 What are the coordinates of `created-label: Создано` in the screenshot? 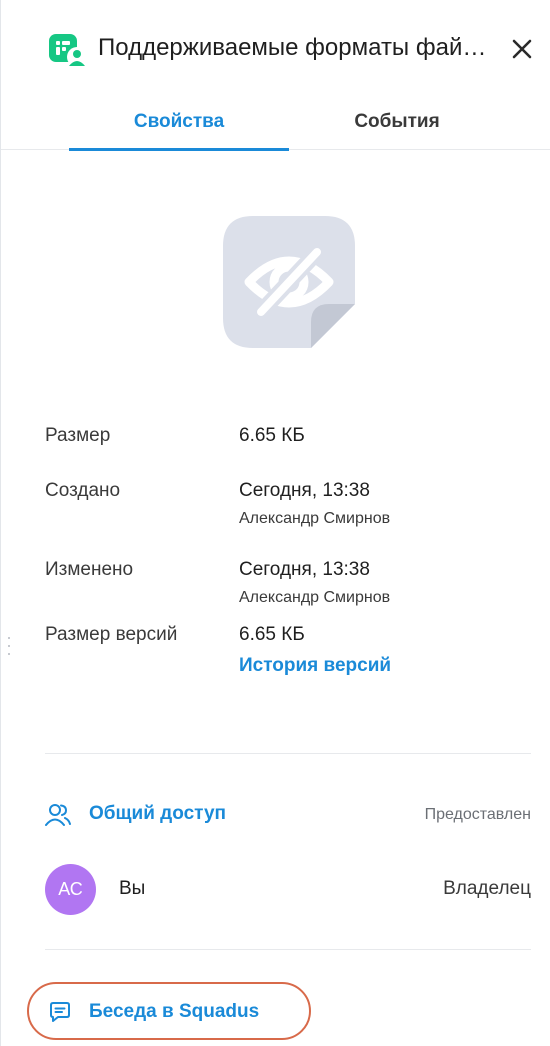 It's located at (83, 490).